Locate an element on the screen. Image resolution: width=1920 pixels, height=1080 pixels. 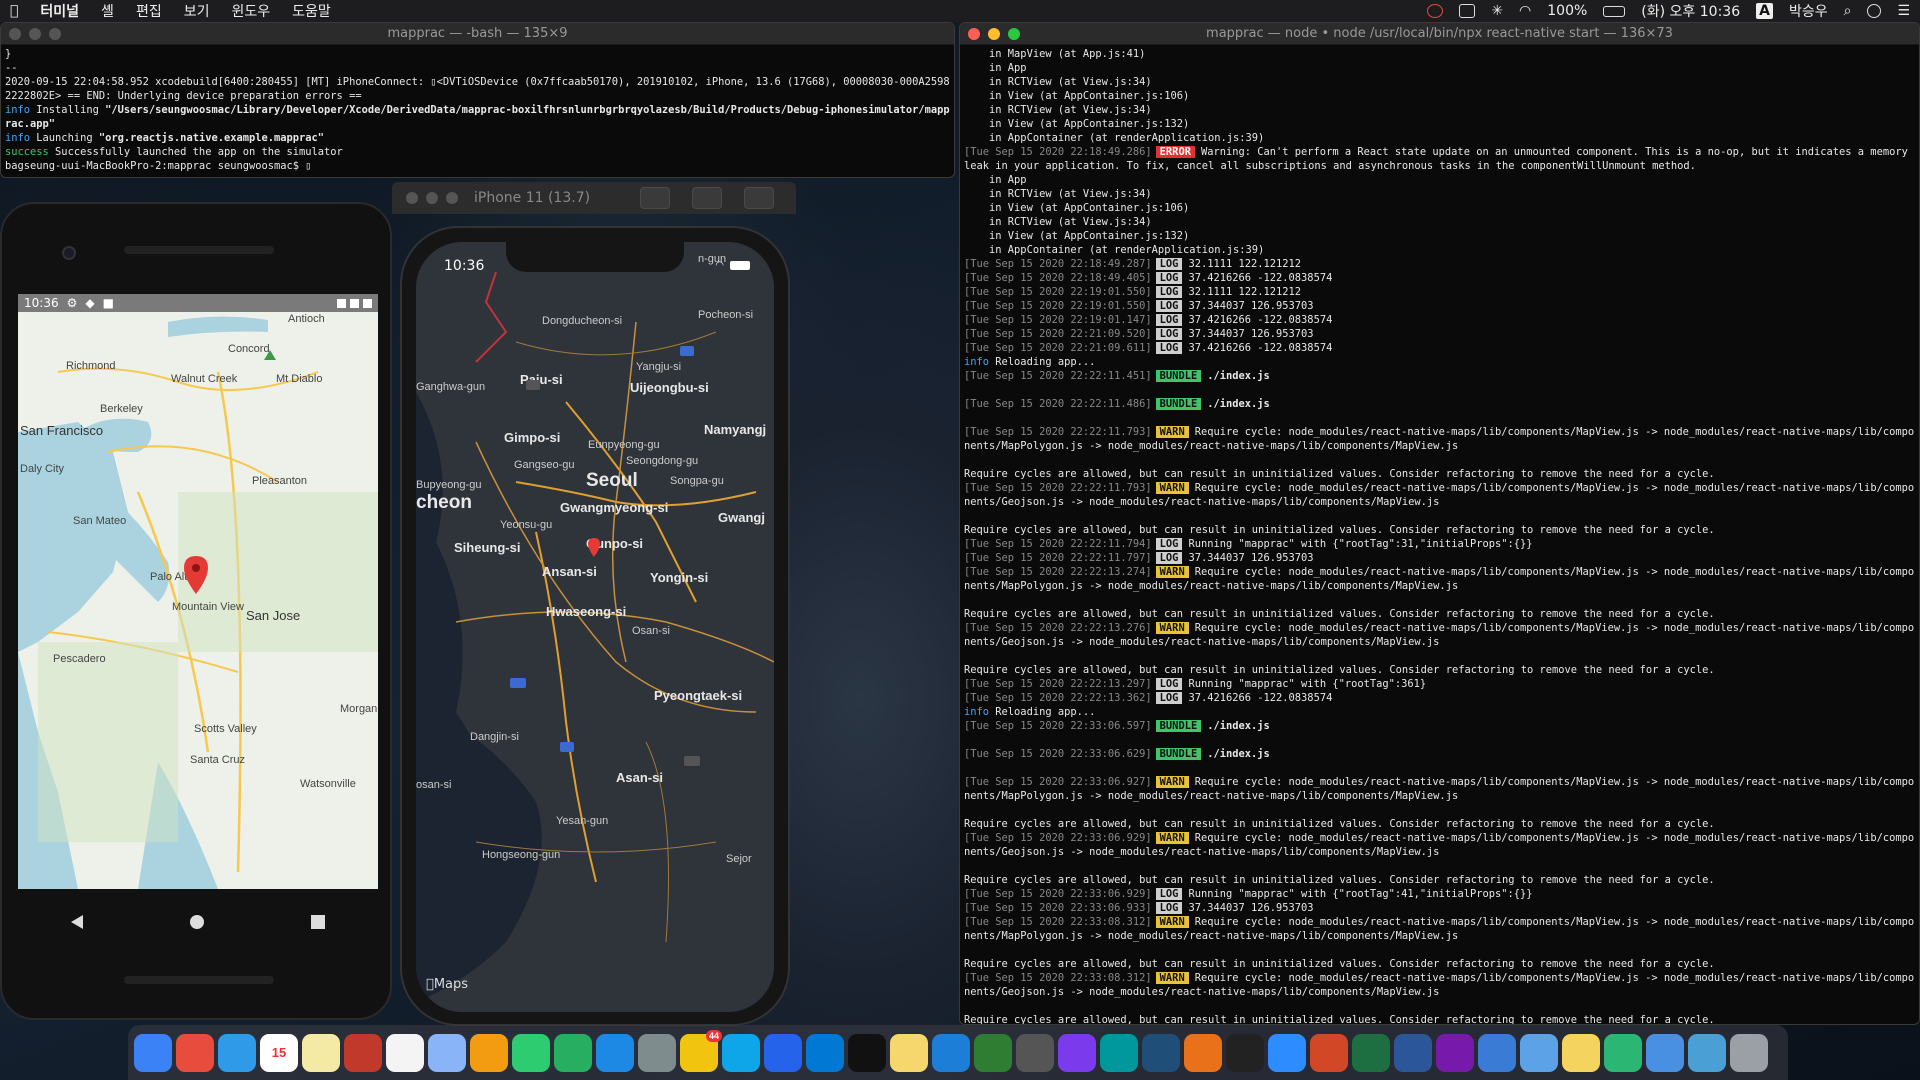
photo-booth-icon is located at coordinates (363, 1052).